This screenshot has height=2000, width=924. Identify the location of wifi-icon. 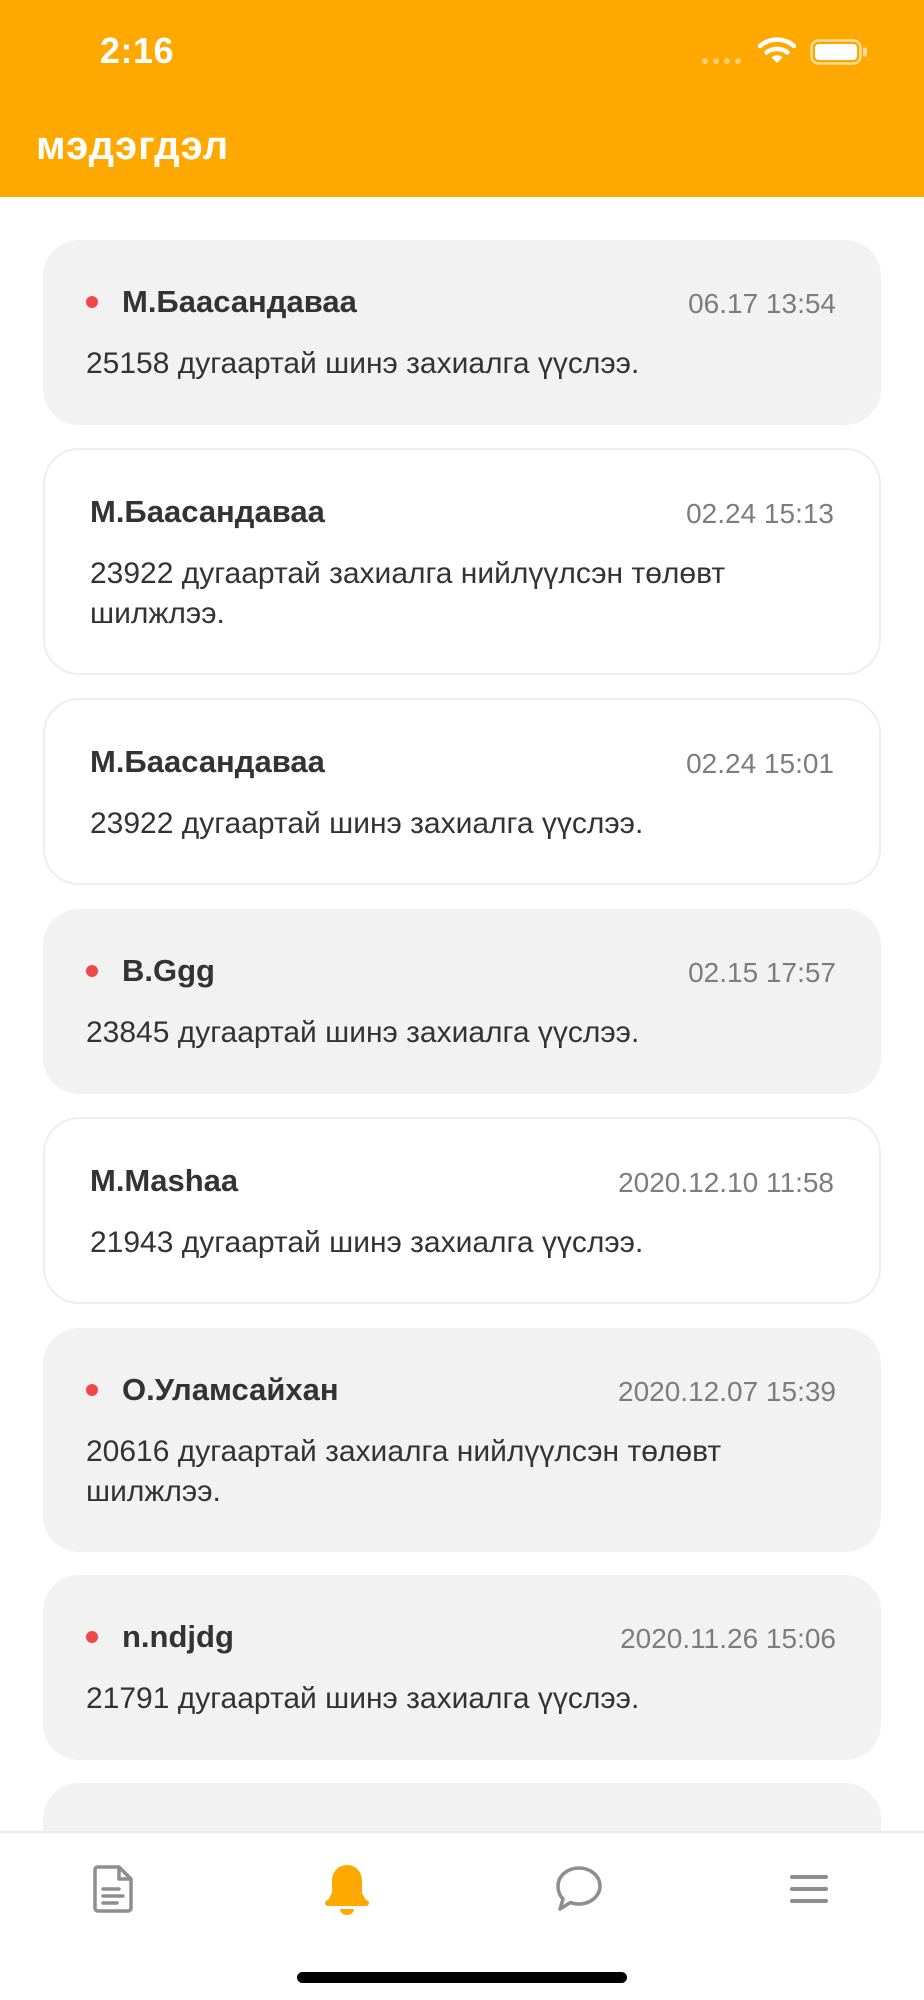
(777, 50).